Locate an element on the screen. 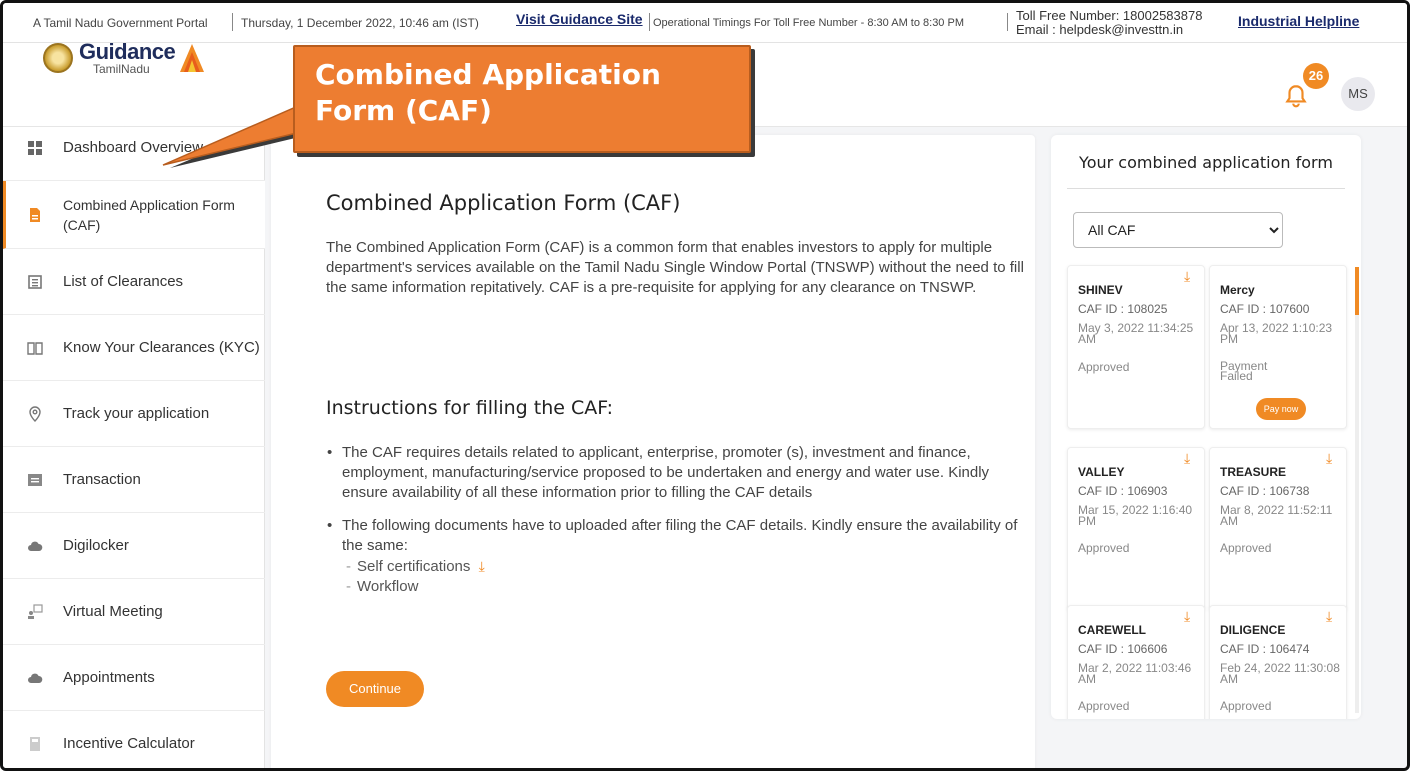 Image resolution: width=1410 pixels, height=771 pixels. book-icon is located at coordinates (35, 348).